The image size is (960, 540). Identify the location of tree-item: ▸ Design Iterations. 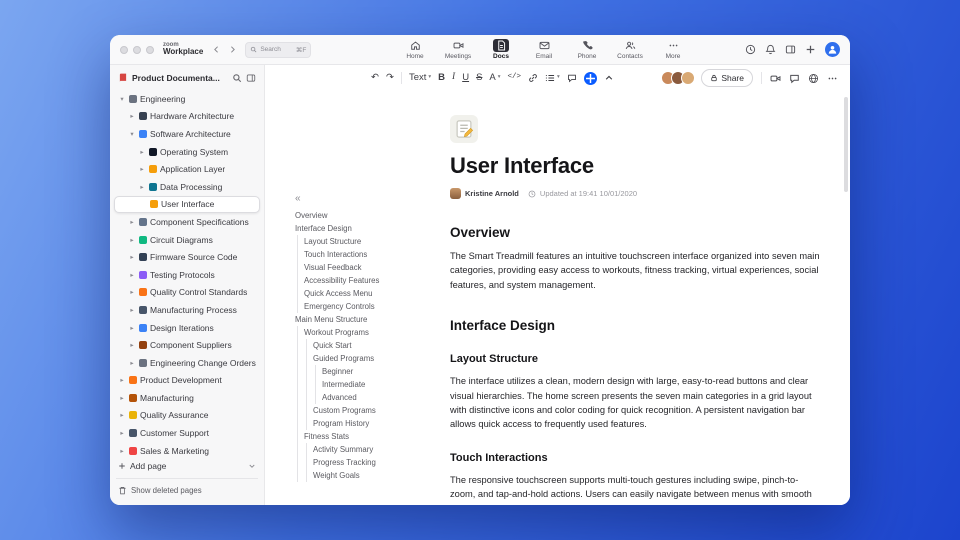
(187, 328).